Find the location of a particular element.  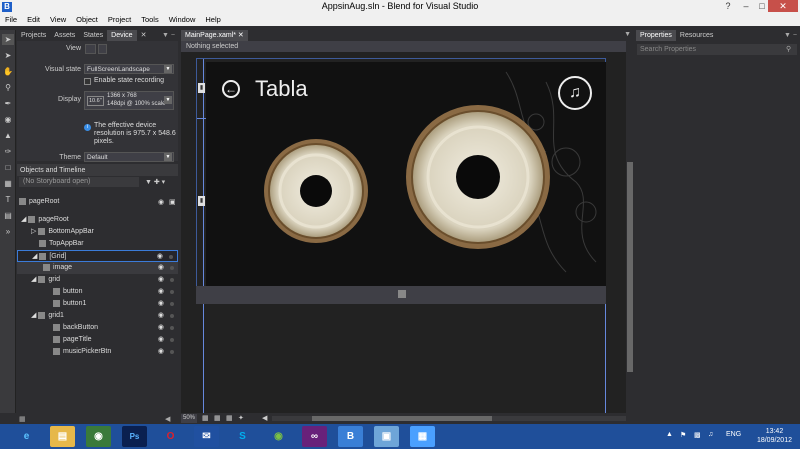

properties-search-input: Search Properties is located at coordinates (717, 49).